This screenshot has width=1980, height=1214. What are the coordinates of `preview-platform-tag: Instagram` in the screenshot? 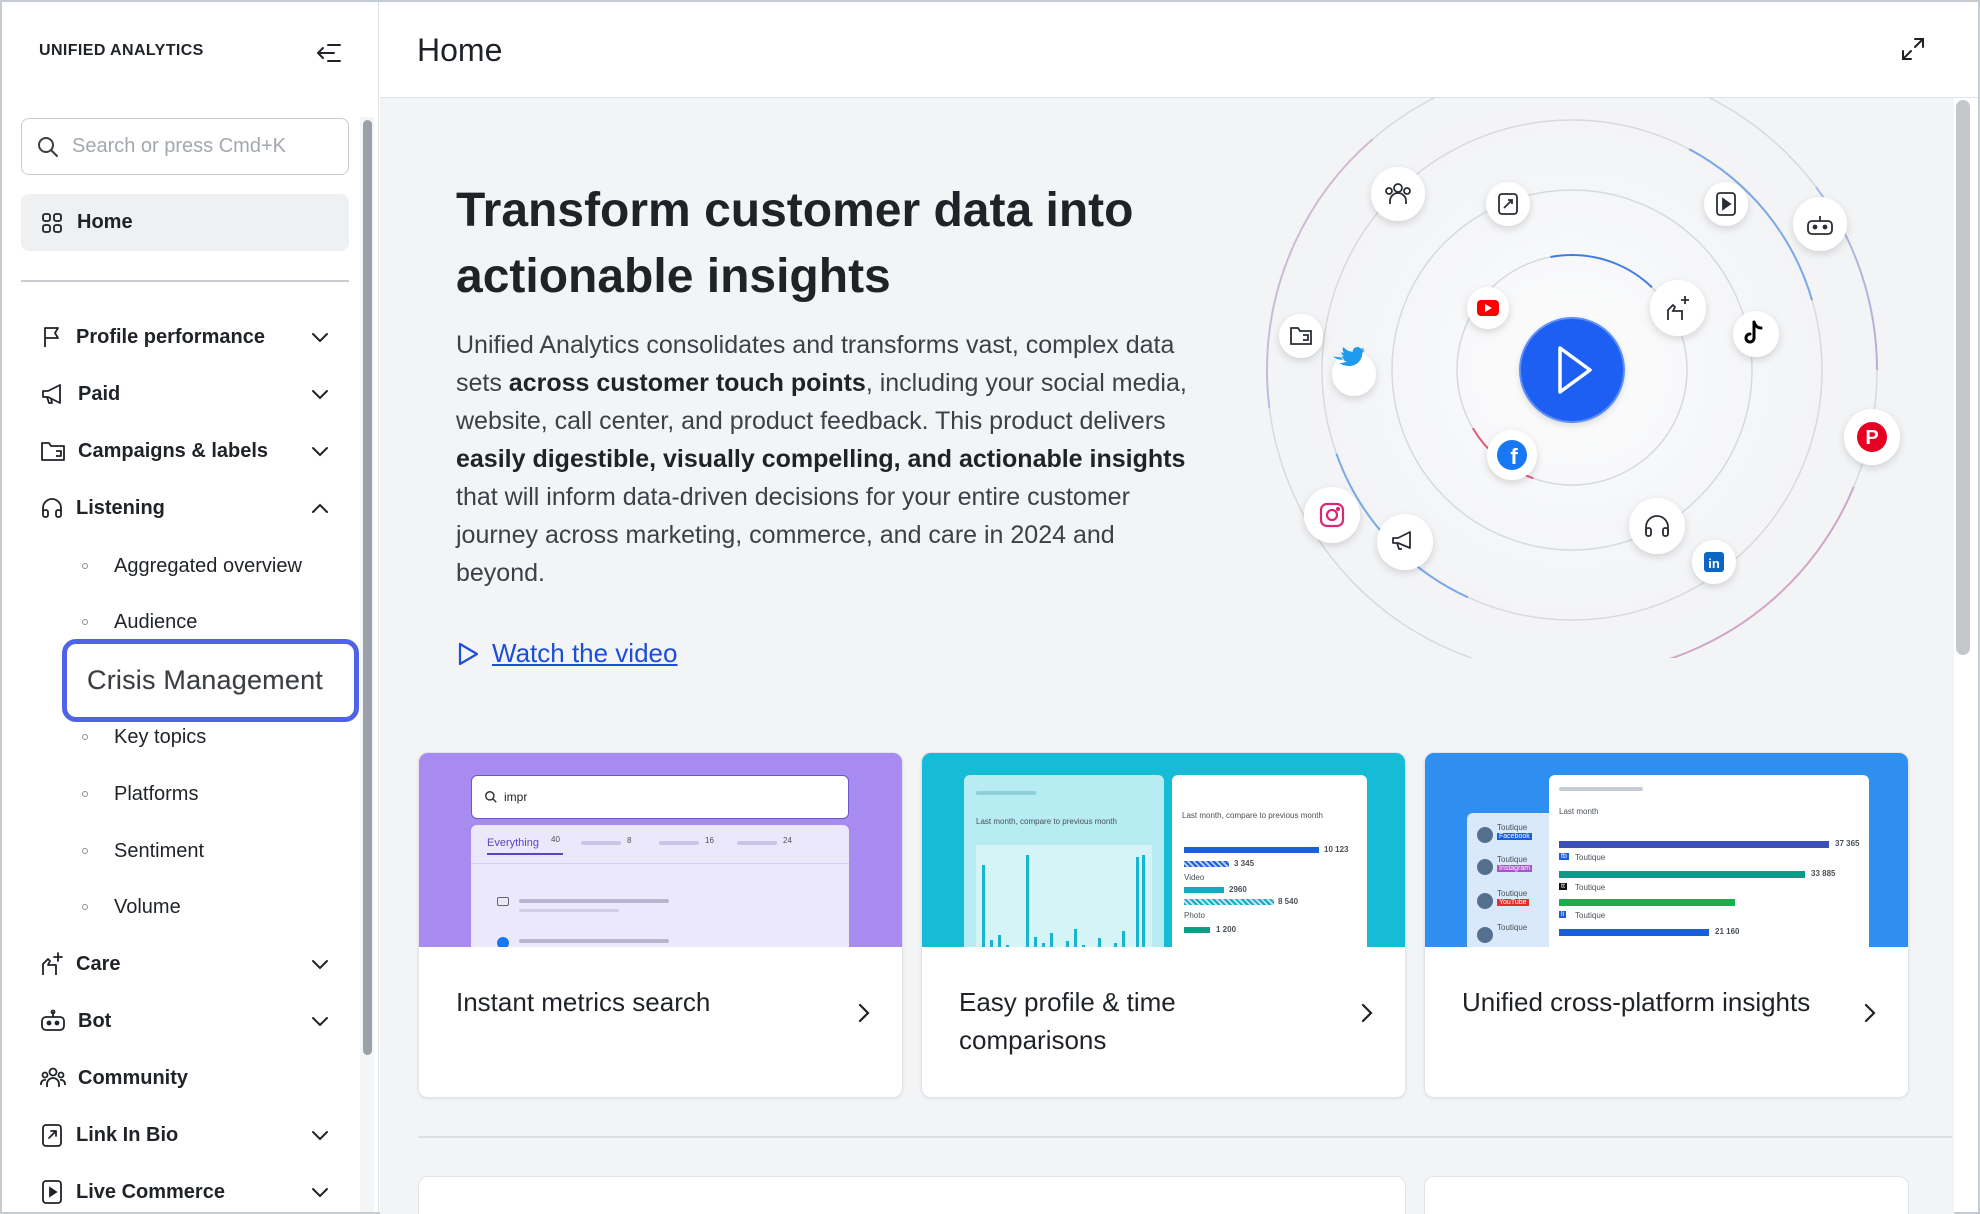 It's located at (1515, 868).